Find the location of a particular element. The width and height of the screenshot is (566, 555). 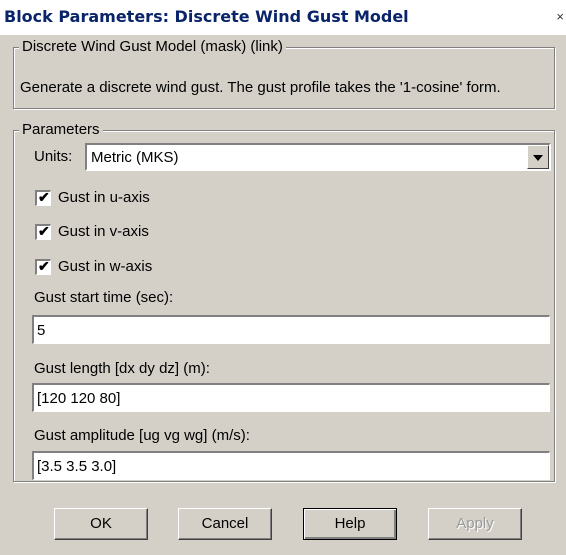

gust-start-time-value: 5 is located at coordinates (41, 330).